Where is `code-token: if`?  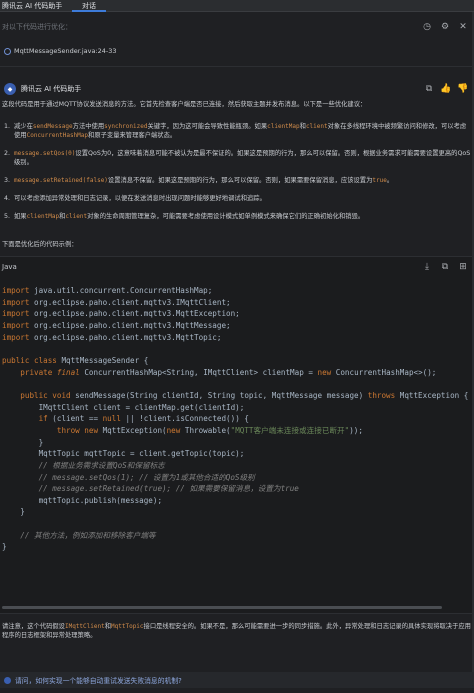 code-token: if is located at coordinates (43, 419).